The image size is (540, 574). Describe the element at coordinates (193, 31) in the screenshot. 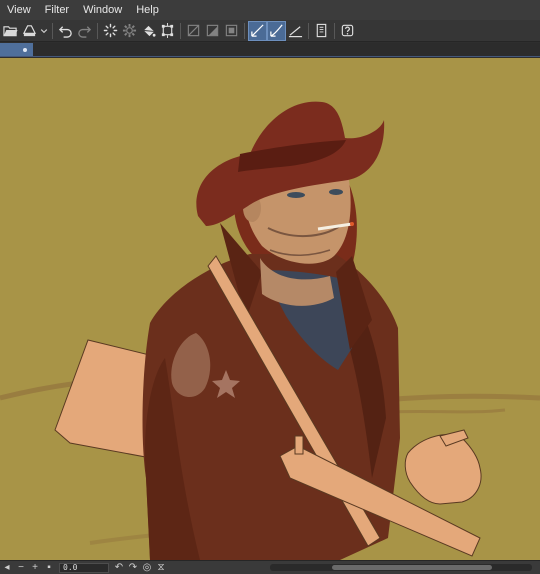

I see `clear-icon` at that location.